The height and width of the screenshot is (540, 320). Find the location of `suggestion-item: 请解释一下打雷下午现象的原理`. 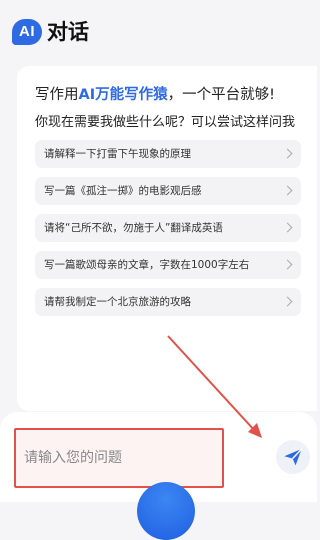

suggestion-item: 请解释一下打雷下午现象的原理 is located at coordinates (168, 154).